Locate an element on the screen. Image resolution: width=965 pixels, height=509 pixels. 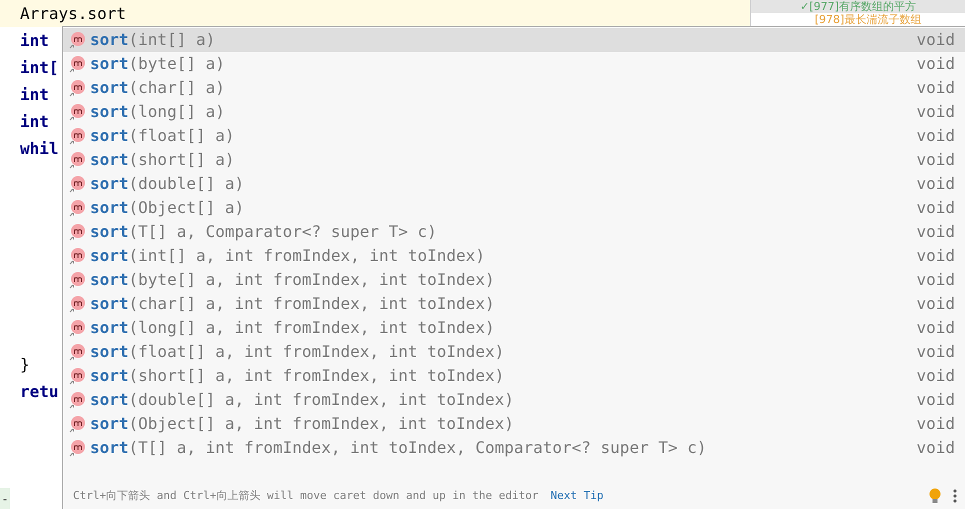
completion-item: sort(short[] a, int fromIndex, int toIndex) void is located at coordinates (514, 376).